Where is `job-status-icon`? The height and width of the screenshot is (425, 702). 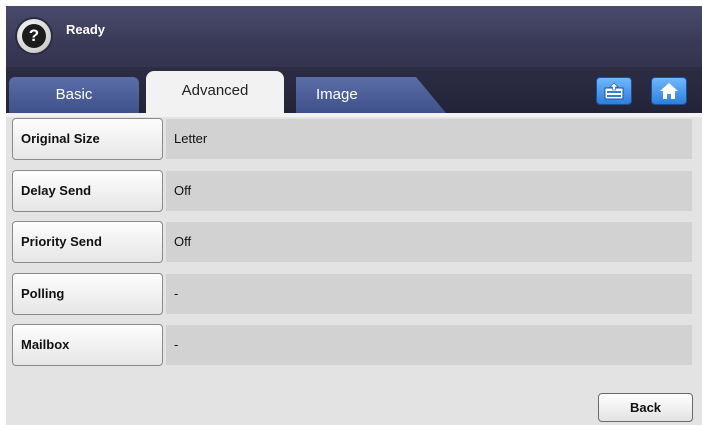
job-status-icon is located at coordinates (614, 91).